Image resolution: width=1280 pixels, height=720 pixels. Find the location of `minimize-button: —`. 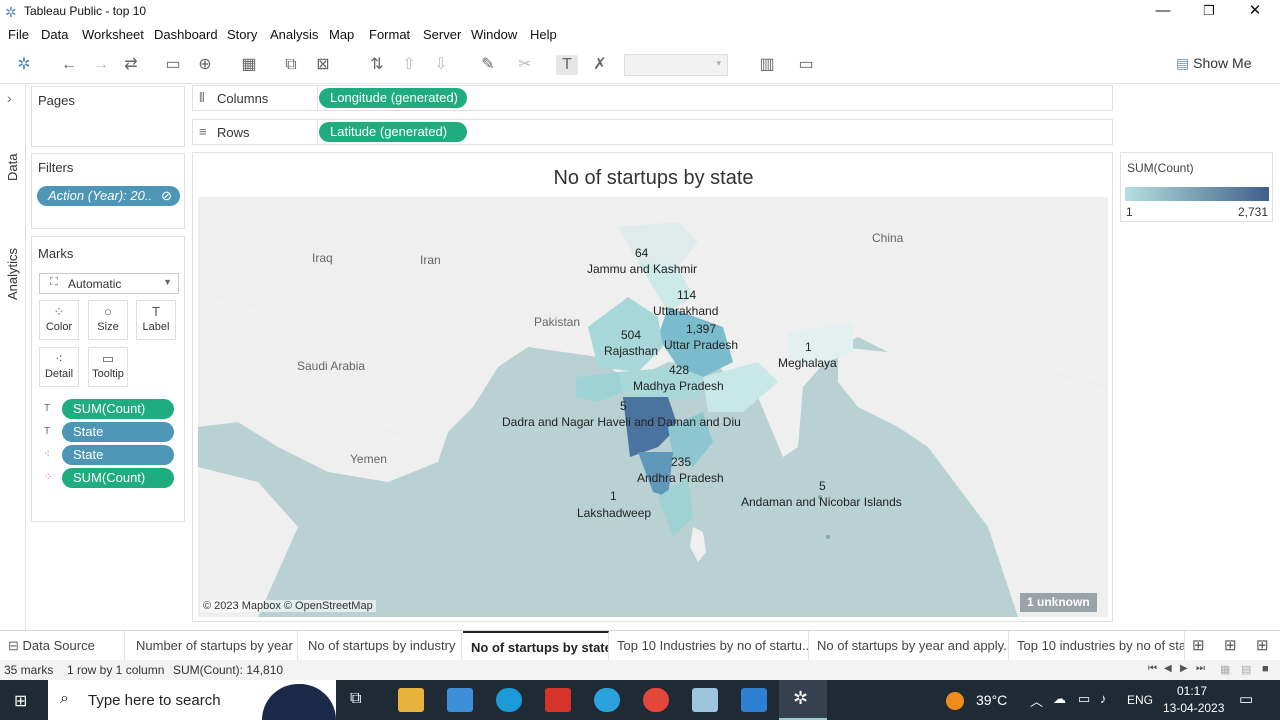

minimize-button: — is located at coordinates (1163, 12).